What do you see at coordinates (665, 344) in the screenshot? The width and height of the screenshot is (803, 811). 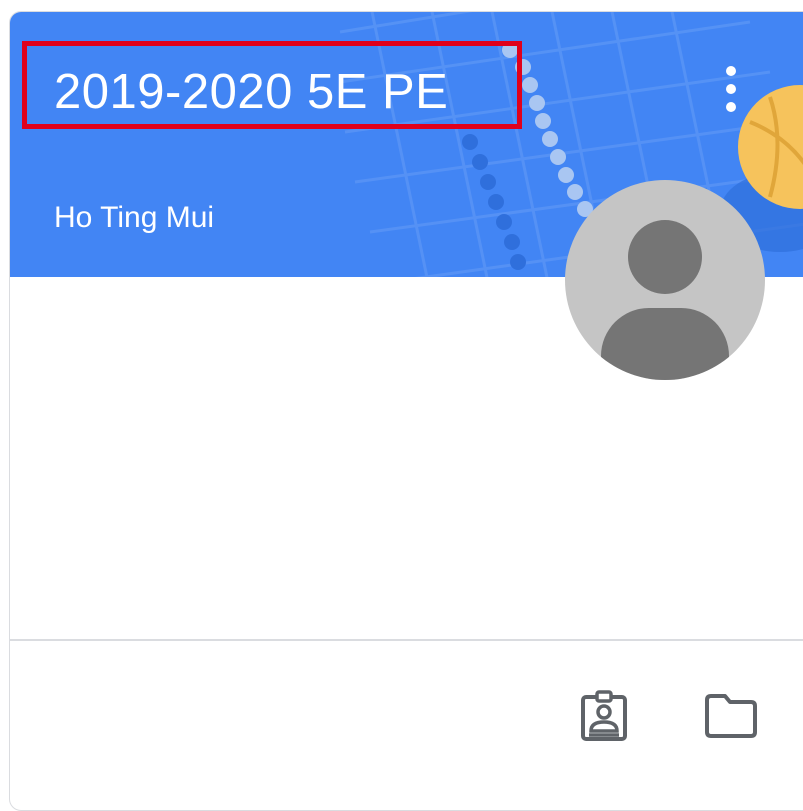 I see `account-circle-icon-body` at bounding box center [665, 344].